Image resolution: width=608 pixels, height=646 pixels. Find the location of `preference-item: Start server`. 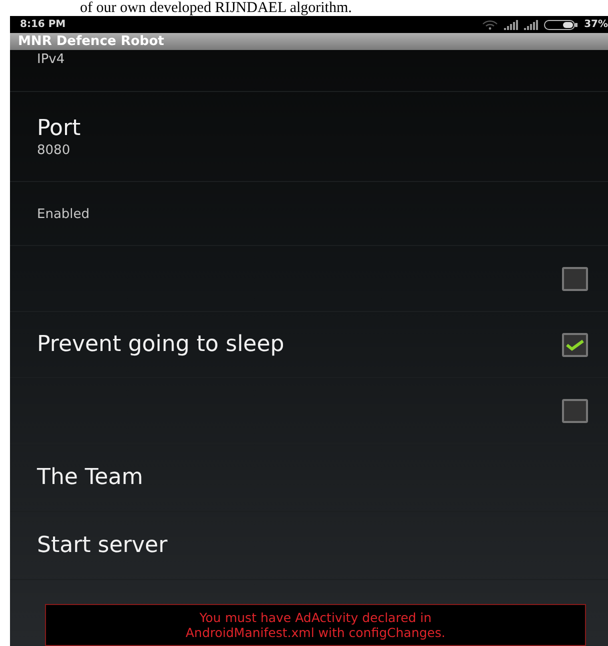

preference-item: Start server is located at coordinates (309, 546).